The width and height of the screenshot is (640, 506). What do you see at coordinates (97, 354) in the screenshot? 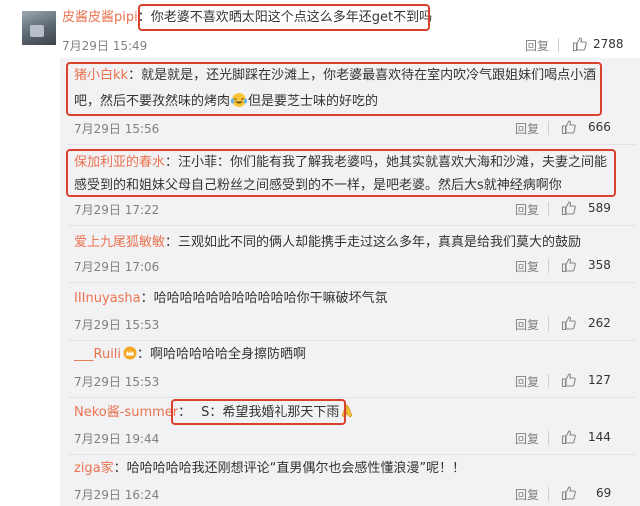
I see `username: ___Ruili` at bounding box center [97, 354].